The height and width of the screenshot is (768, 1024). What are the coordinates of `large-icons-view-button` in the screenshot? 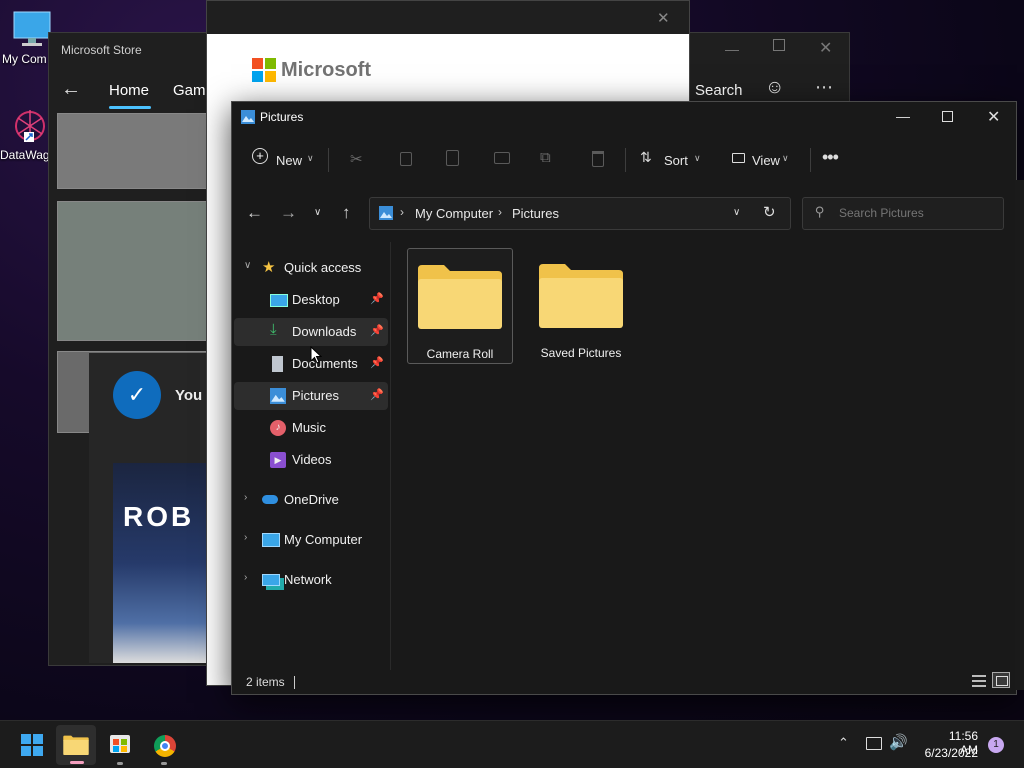 It's located at (1001, 680).